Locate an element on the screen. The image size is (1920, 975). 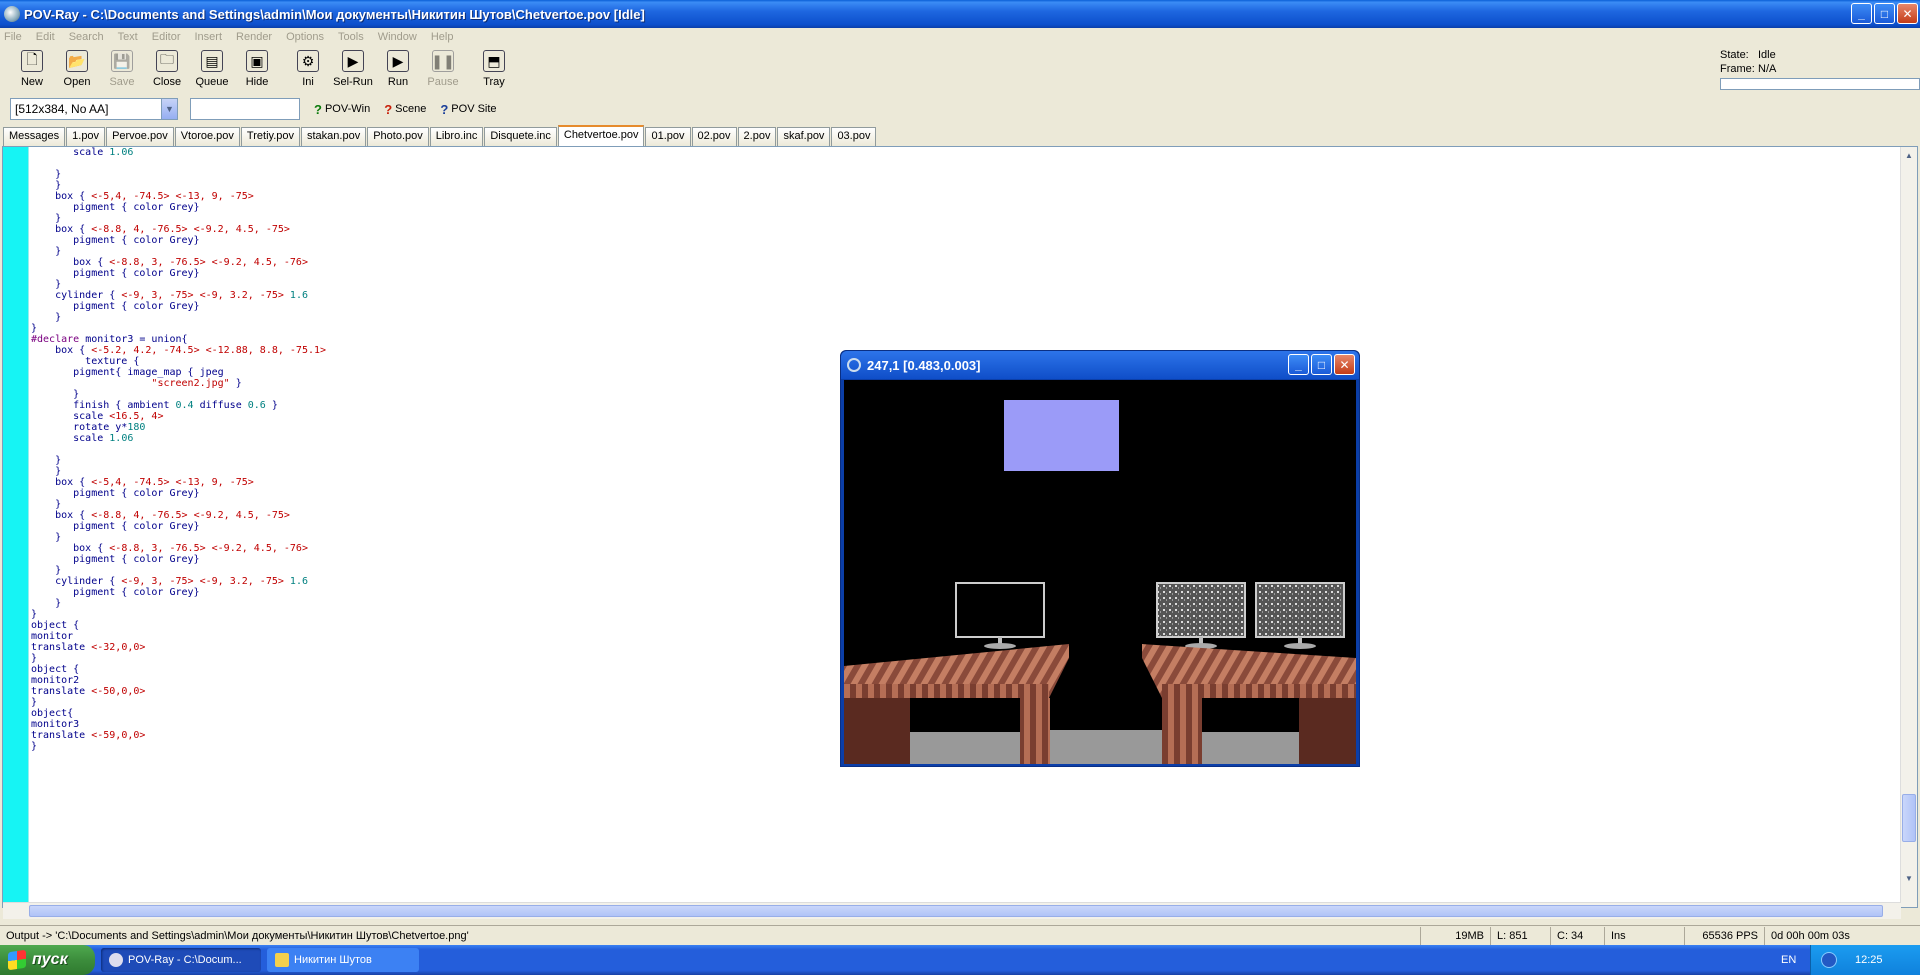
povwin-help-link: ? POV-Win is located at coordinates (342, 109).